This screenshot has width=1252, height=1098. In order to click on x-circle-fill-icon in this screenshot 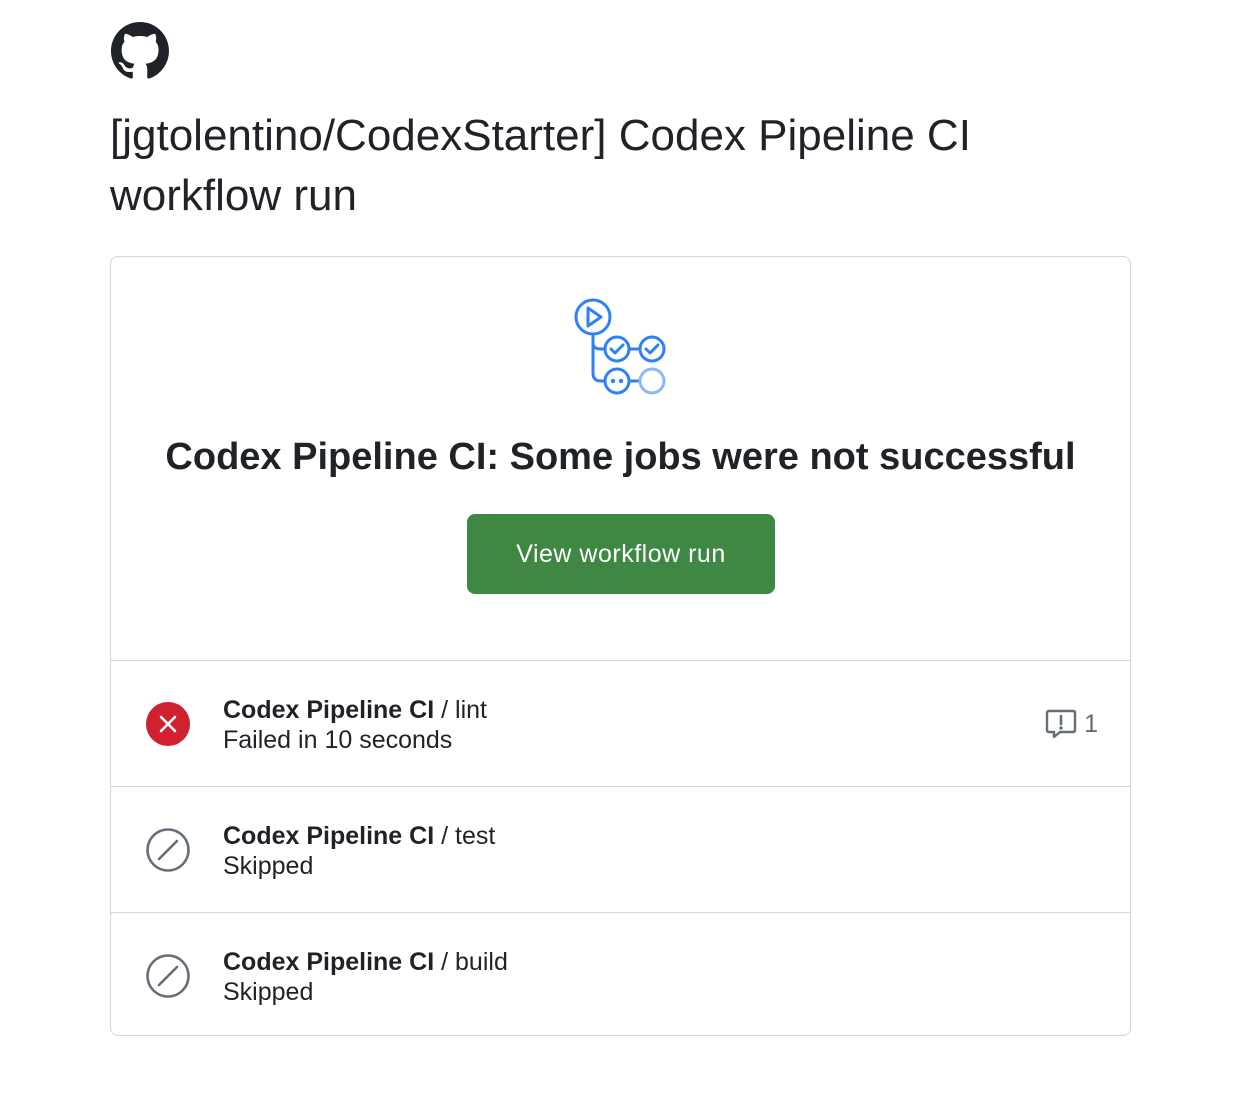, I will do `click(168, 724)`.